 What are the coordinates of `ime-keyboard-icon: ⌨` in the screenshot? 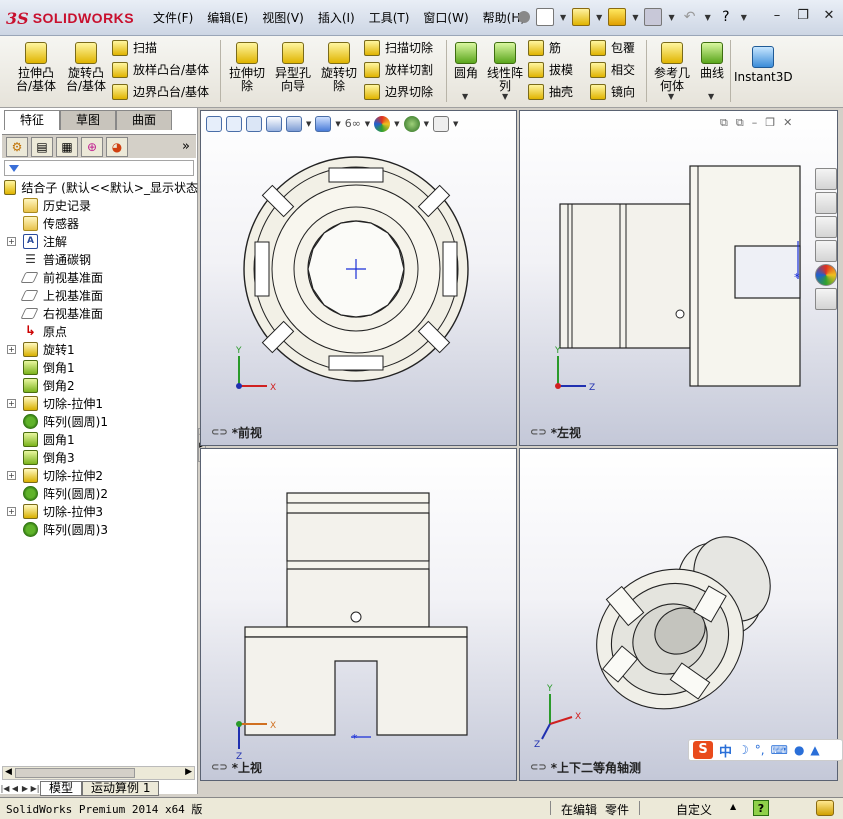 It's located at (779, 750).